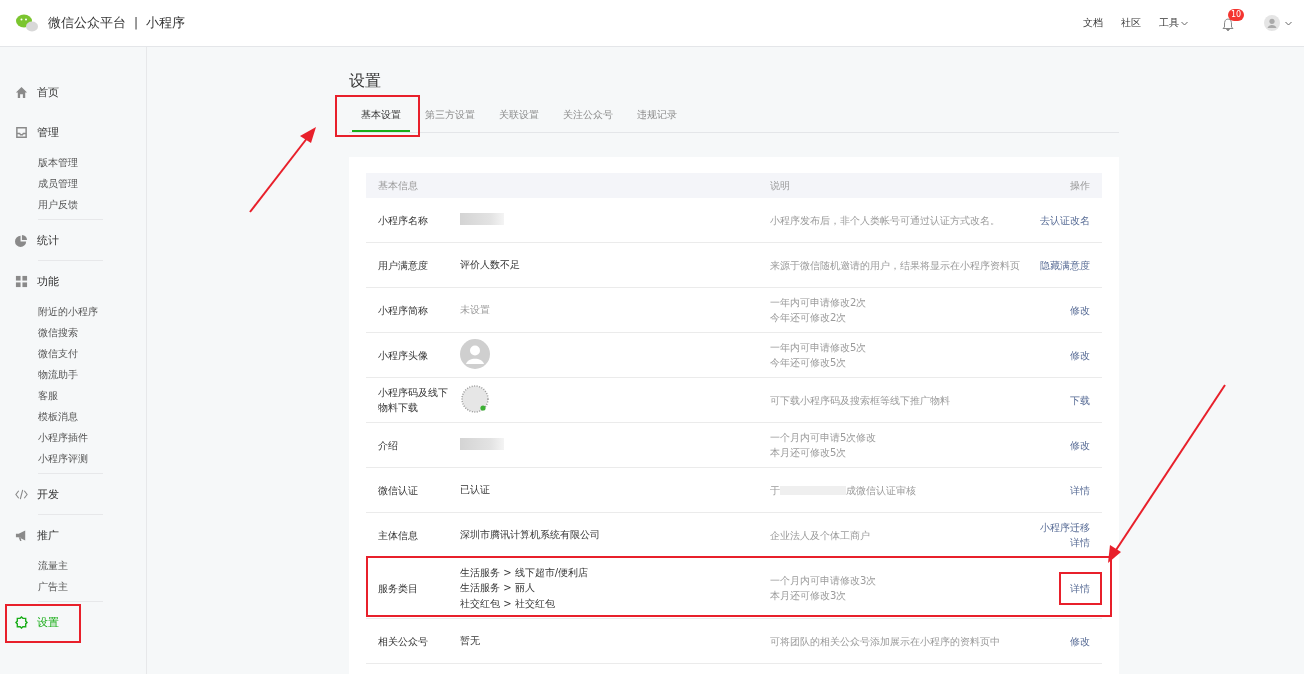 This screenshot has width=1304, height=674. Describe the element at coordinates (398, 490) in the screenshot. I see `field-label: 微信认证` at that location.